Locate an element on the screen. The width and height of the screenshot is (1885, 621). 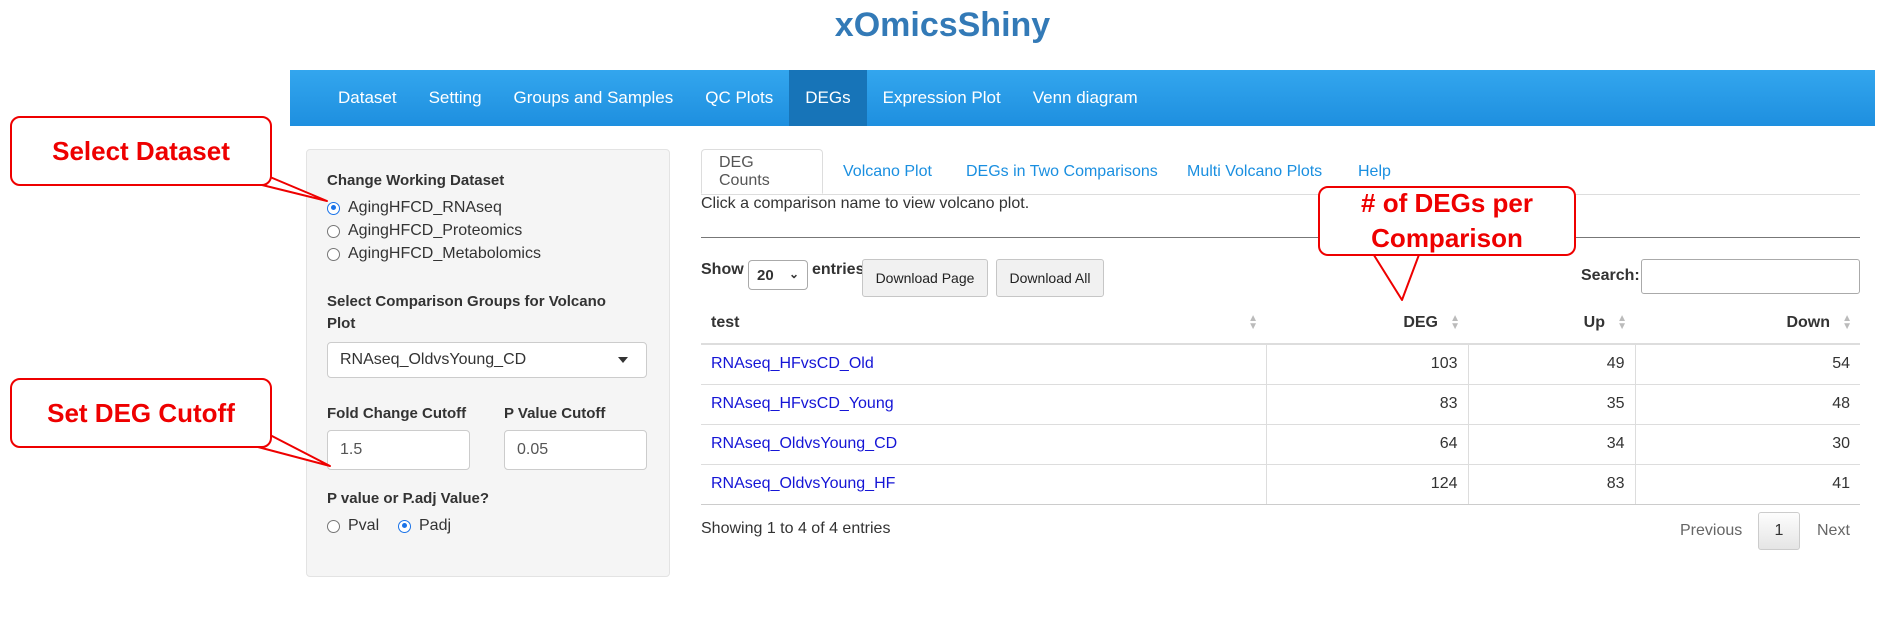
pointer-degs-per-comparison is located at coordinates (1396, 276).